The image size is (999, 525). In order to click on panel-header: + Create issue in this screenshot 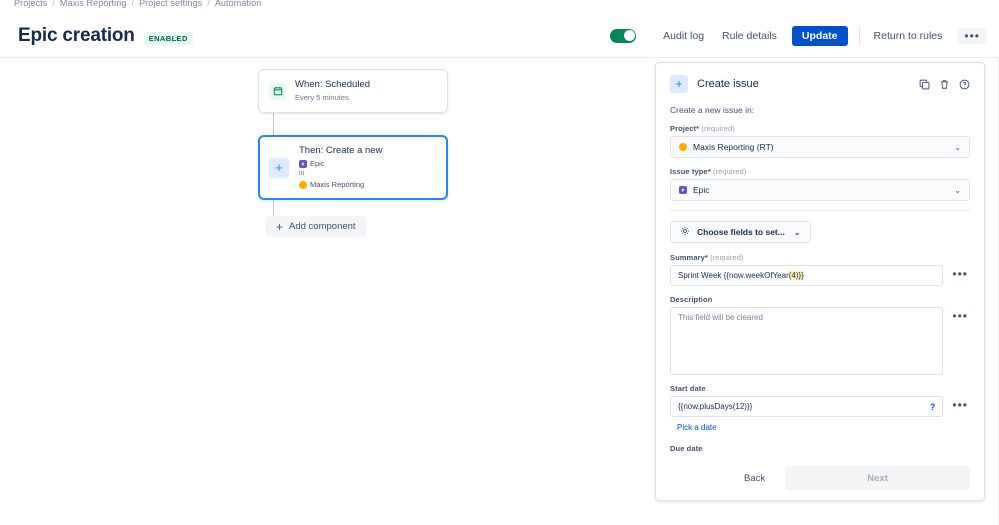, I will do `click(820, 84)`.